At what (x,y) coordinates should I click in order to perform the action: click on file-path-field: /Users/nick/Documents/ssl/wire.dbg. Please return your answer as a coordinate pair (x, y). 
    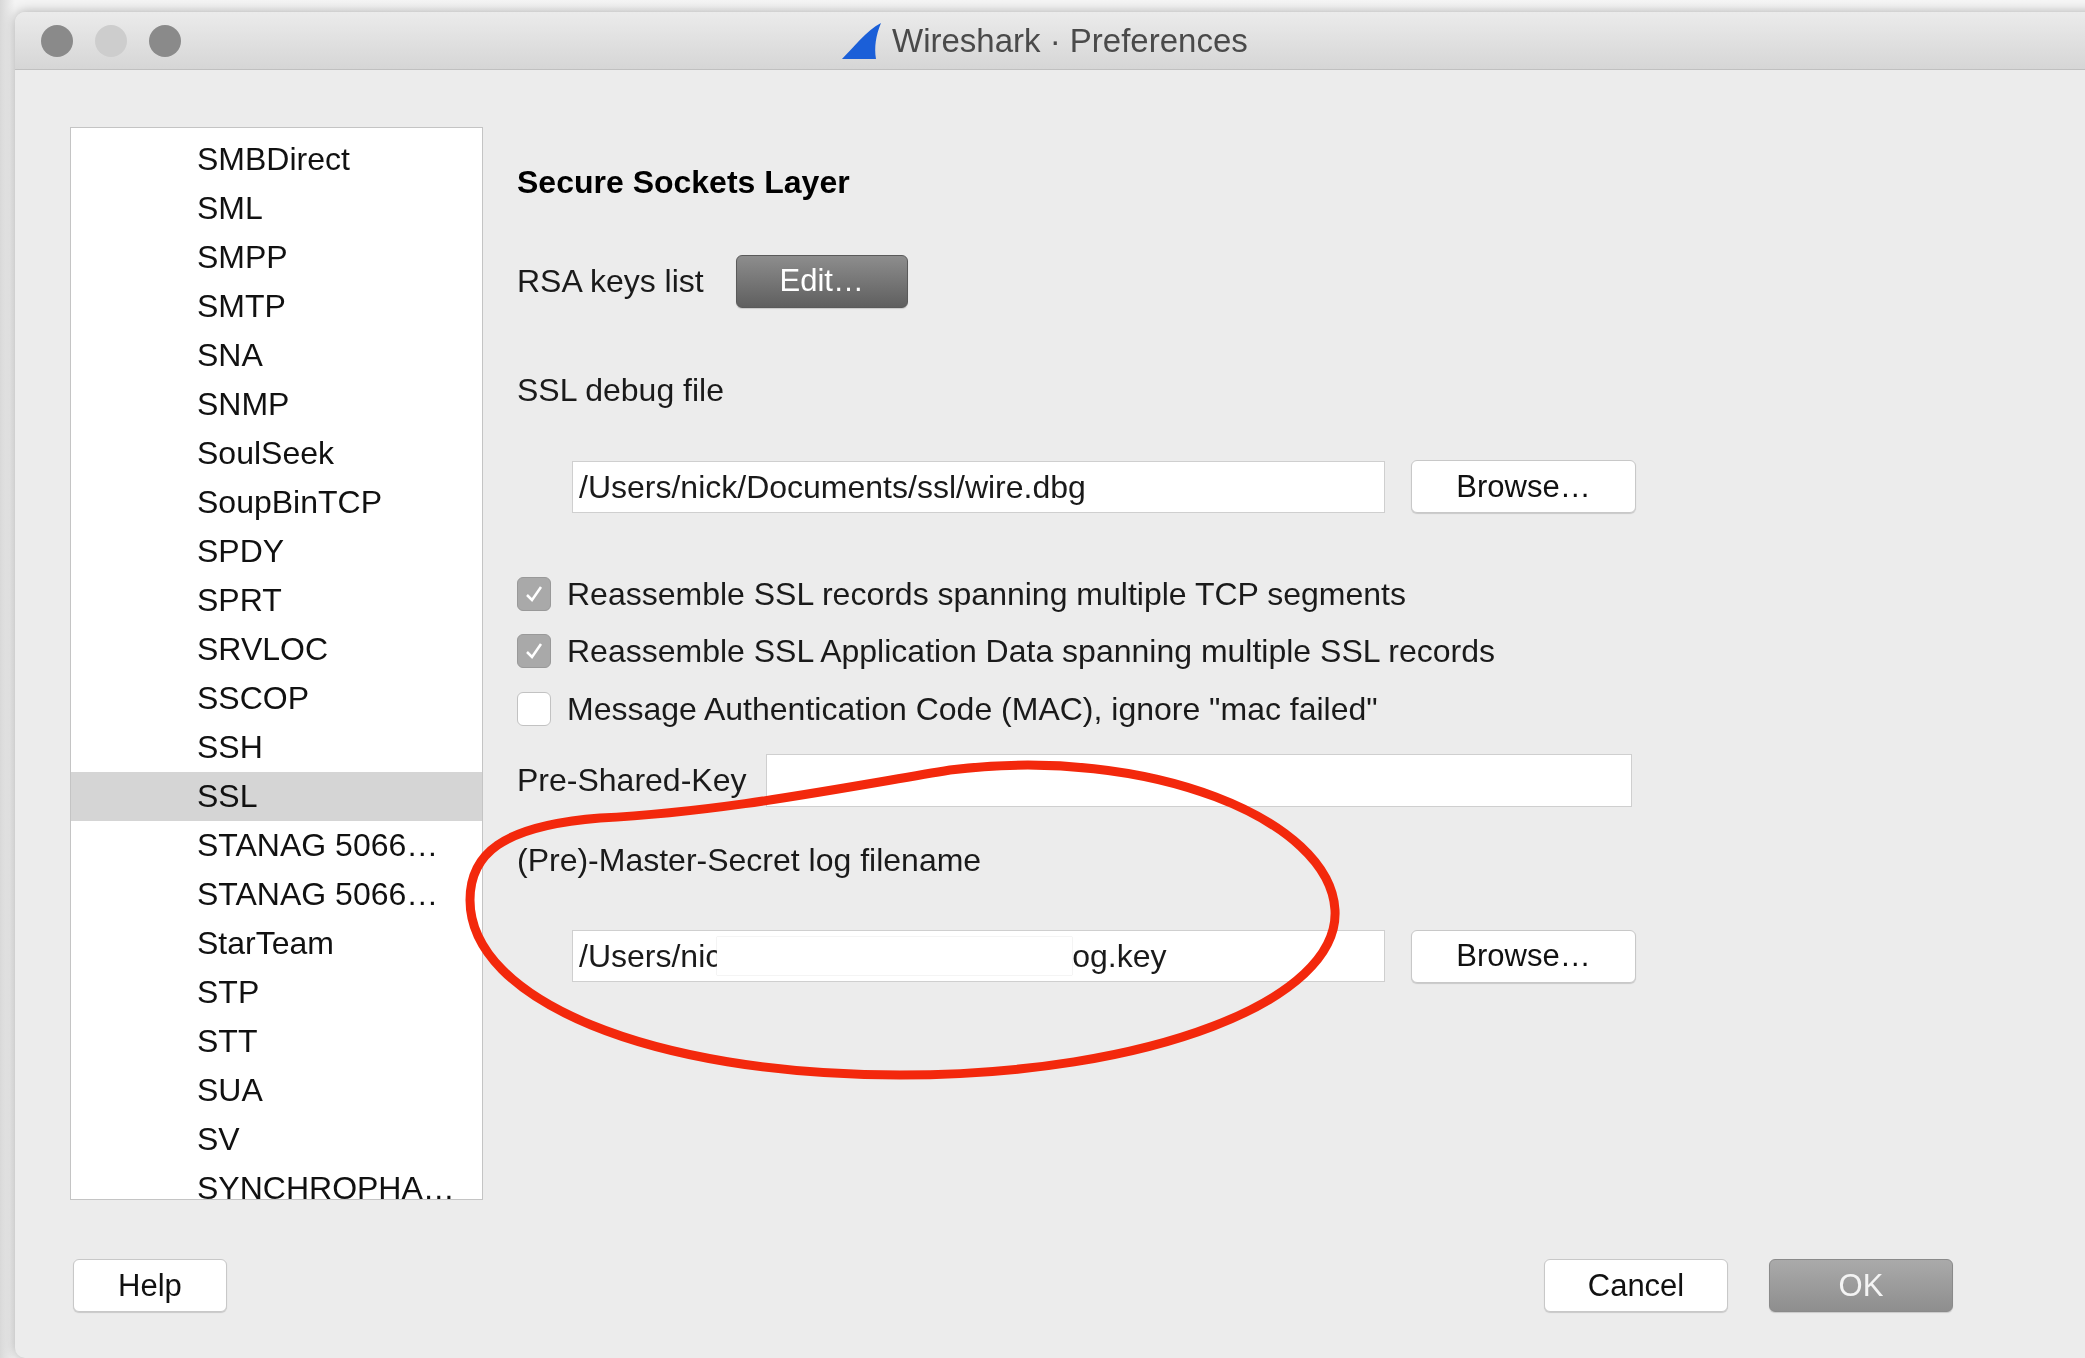
    Looking at the image, I should click on (978, 486).